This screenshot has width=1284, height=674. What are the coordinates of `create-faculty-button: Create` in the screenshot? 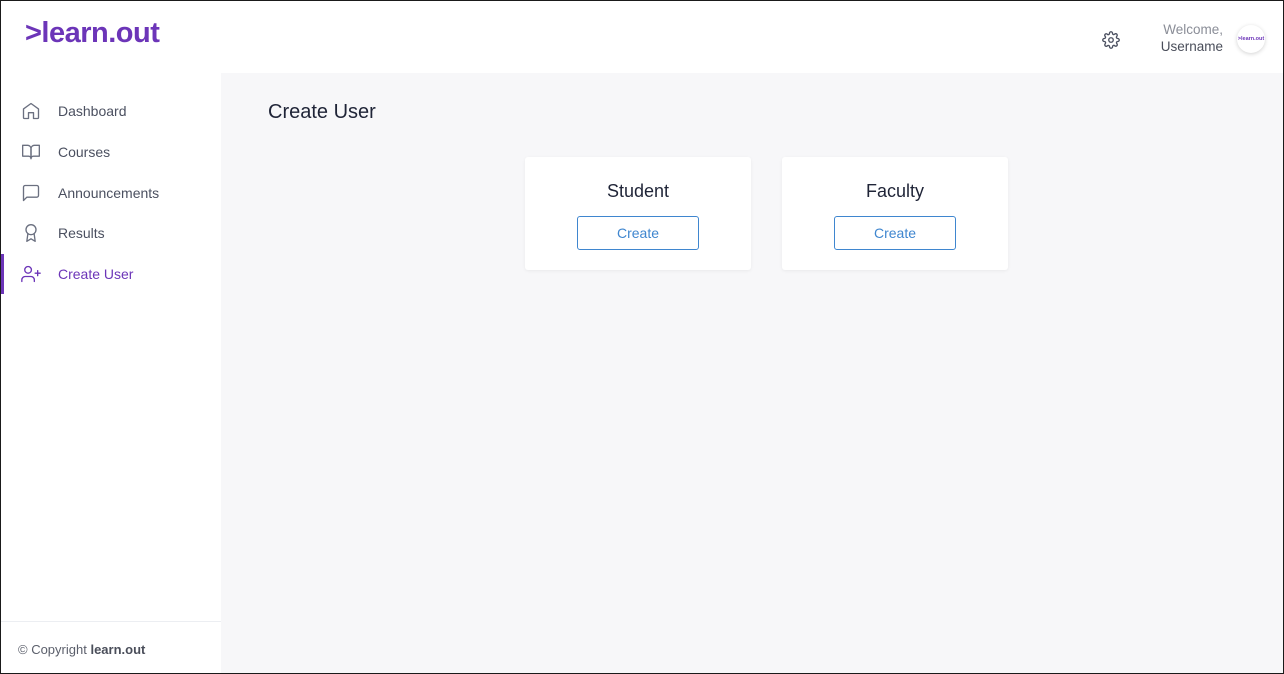 It's located at (895, 233).